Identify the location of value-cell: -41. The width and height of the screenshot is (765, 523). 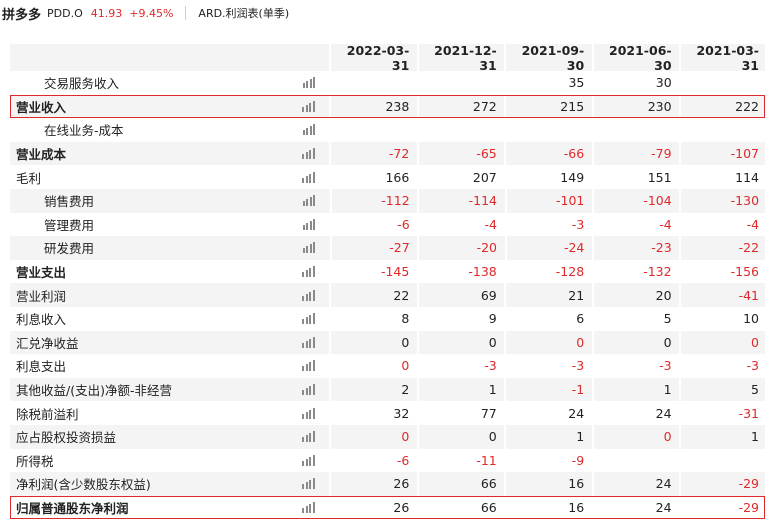
(722, 295).